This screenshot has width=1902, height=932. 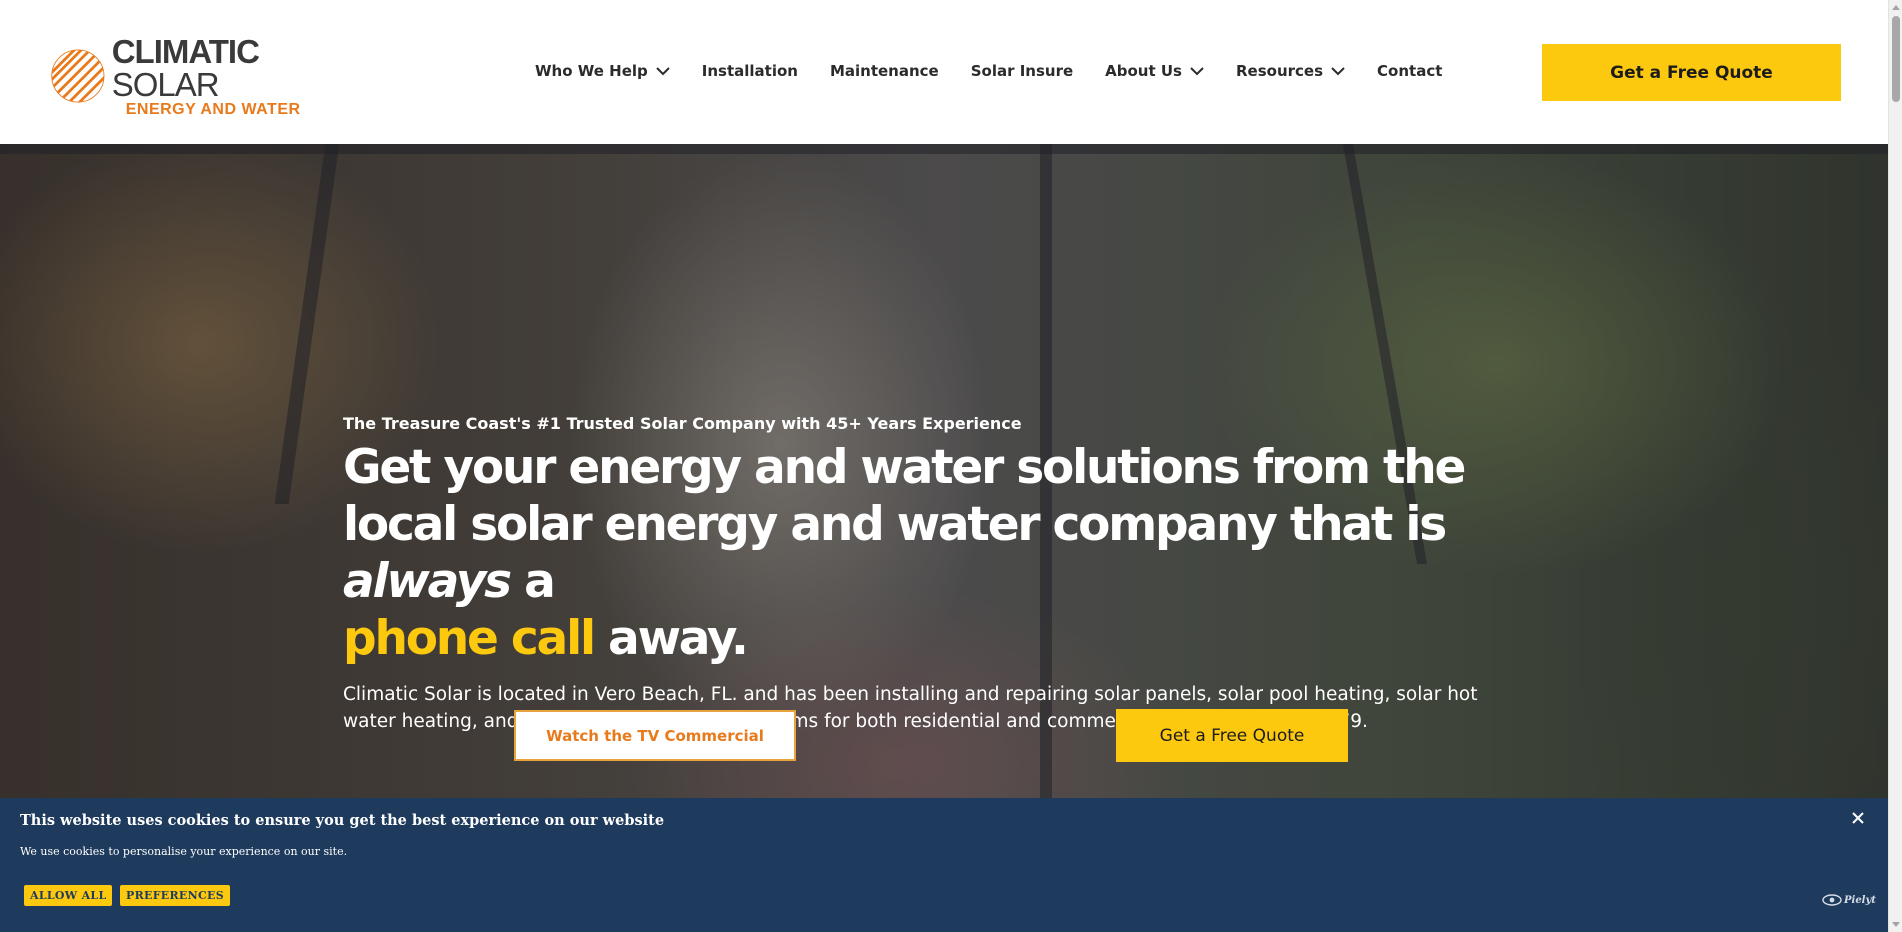 What do you see at coordinates (655, 735) in the screenshot?
I see `watch-tv-commercial-button: Watch the TV Commercial` at bounding box center [655, 735].